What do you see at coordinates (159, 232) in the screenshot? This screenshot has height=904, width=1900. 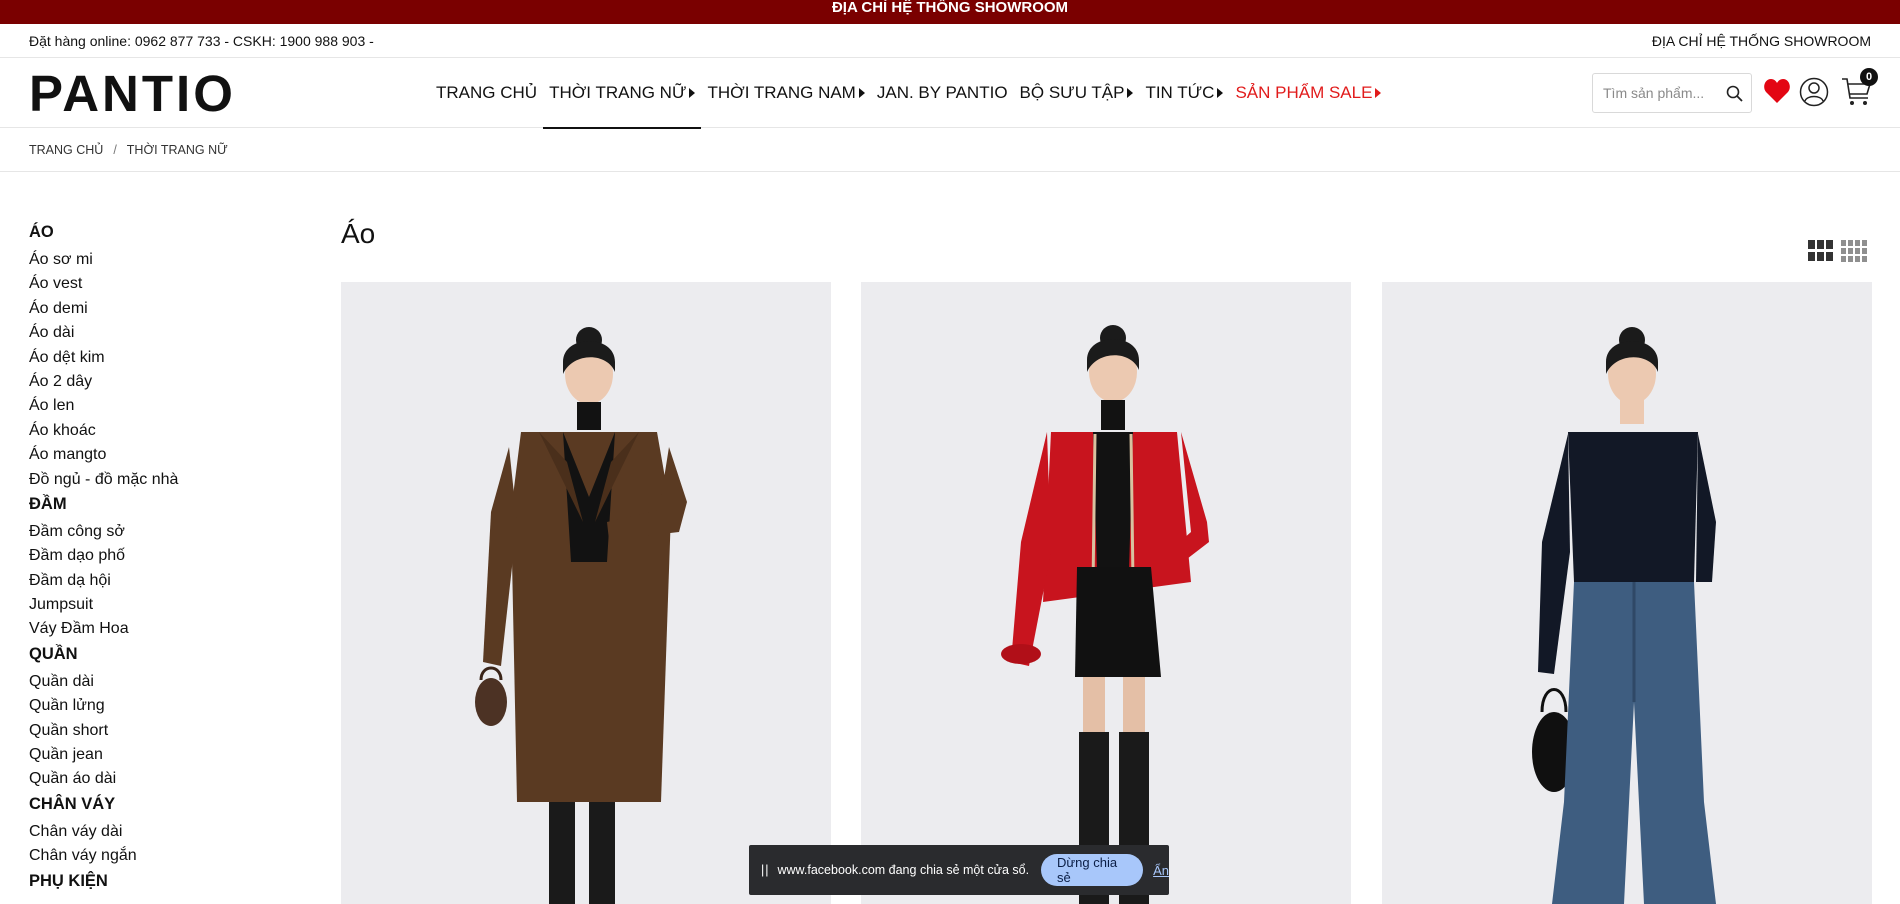 I see `sidebar-group-ao: ÁO` at bounding box center [159, 232].